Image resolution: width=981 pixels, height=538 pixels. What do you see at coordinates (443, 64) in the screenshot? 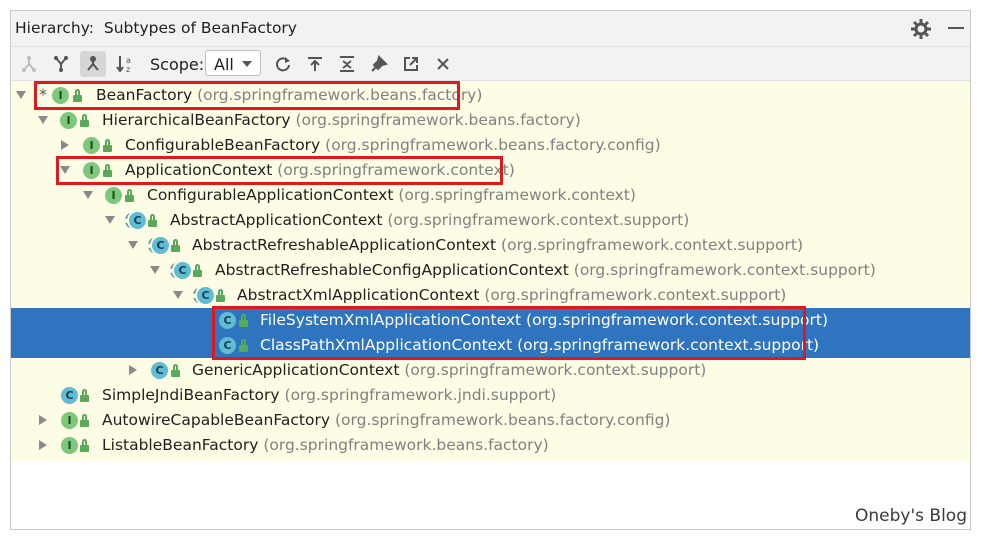
I see `close-icon` at bounding box center [443, 64].